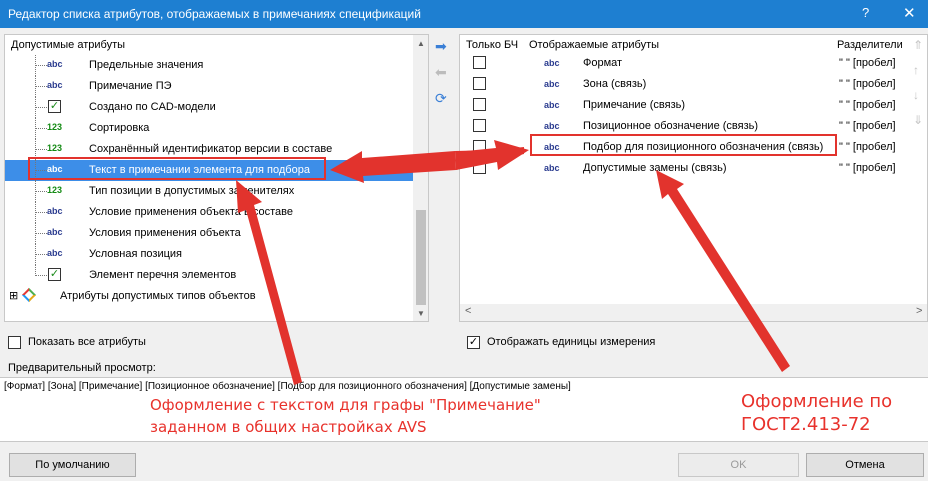 The width and height of the screenshot is (928, 481). What do you see at coordinates (918, 45) in the screenshot?
I see `move-top-icon: ⇑` at bounding box center [918, 45].